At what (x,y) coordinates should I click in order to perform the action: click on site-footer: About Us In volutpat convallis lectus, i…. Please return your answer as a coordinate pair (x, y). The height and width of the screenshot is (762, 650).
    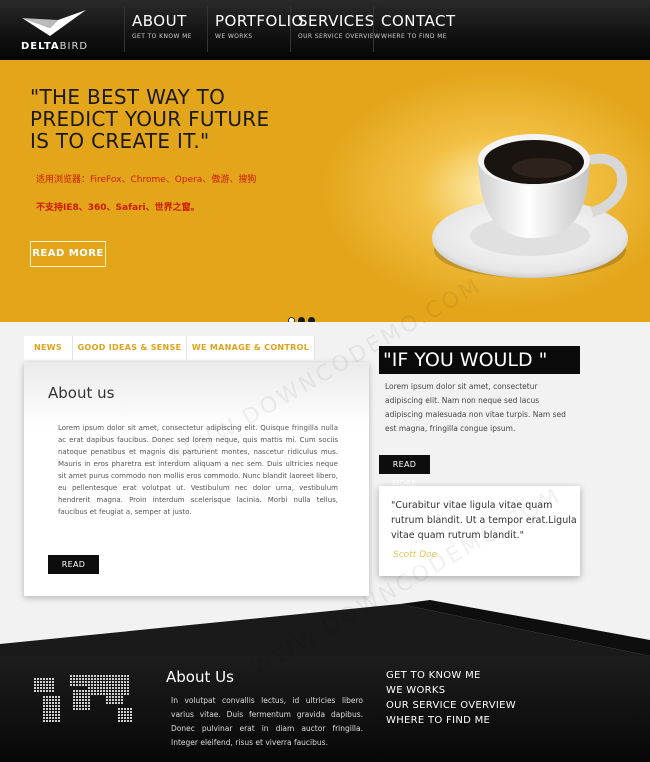
    Looking at the image, I should click on (325, 709).